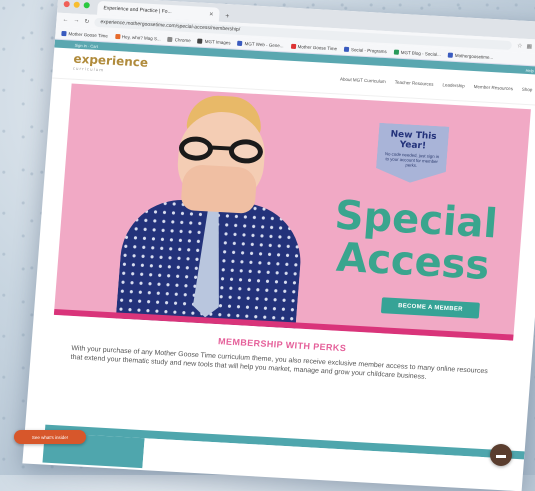 The height and width of the screenshot is (491, 535). Describe the element at coordinates (365, 50) in the screenshot. I see `bookmark-item: Social - Programs` at that location.